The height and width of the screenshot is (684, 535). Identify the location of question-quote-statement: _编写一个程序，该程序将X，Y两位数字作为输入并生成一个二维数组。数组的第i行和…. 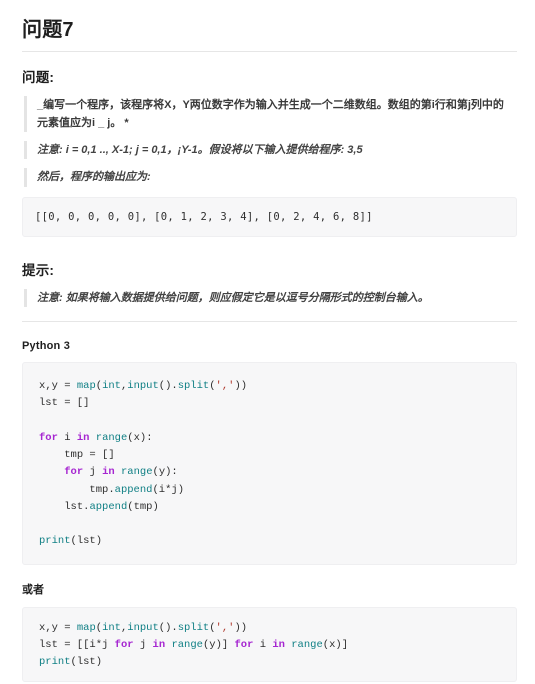
(270, 114).